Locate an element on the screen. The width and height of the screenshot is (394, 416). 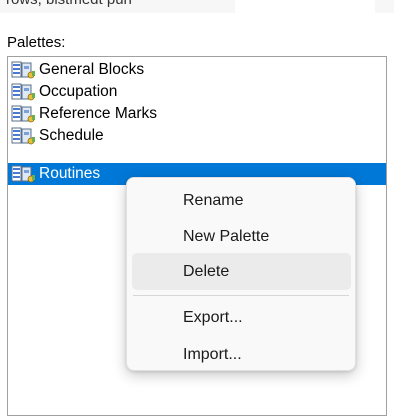
list-item-reference-marks: Reference Marks is located at coordinates (82, 114).